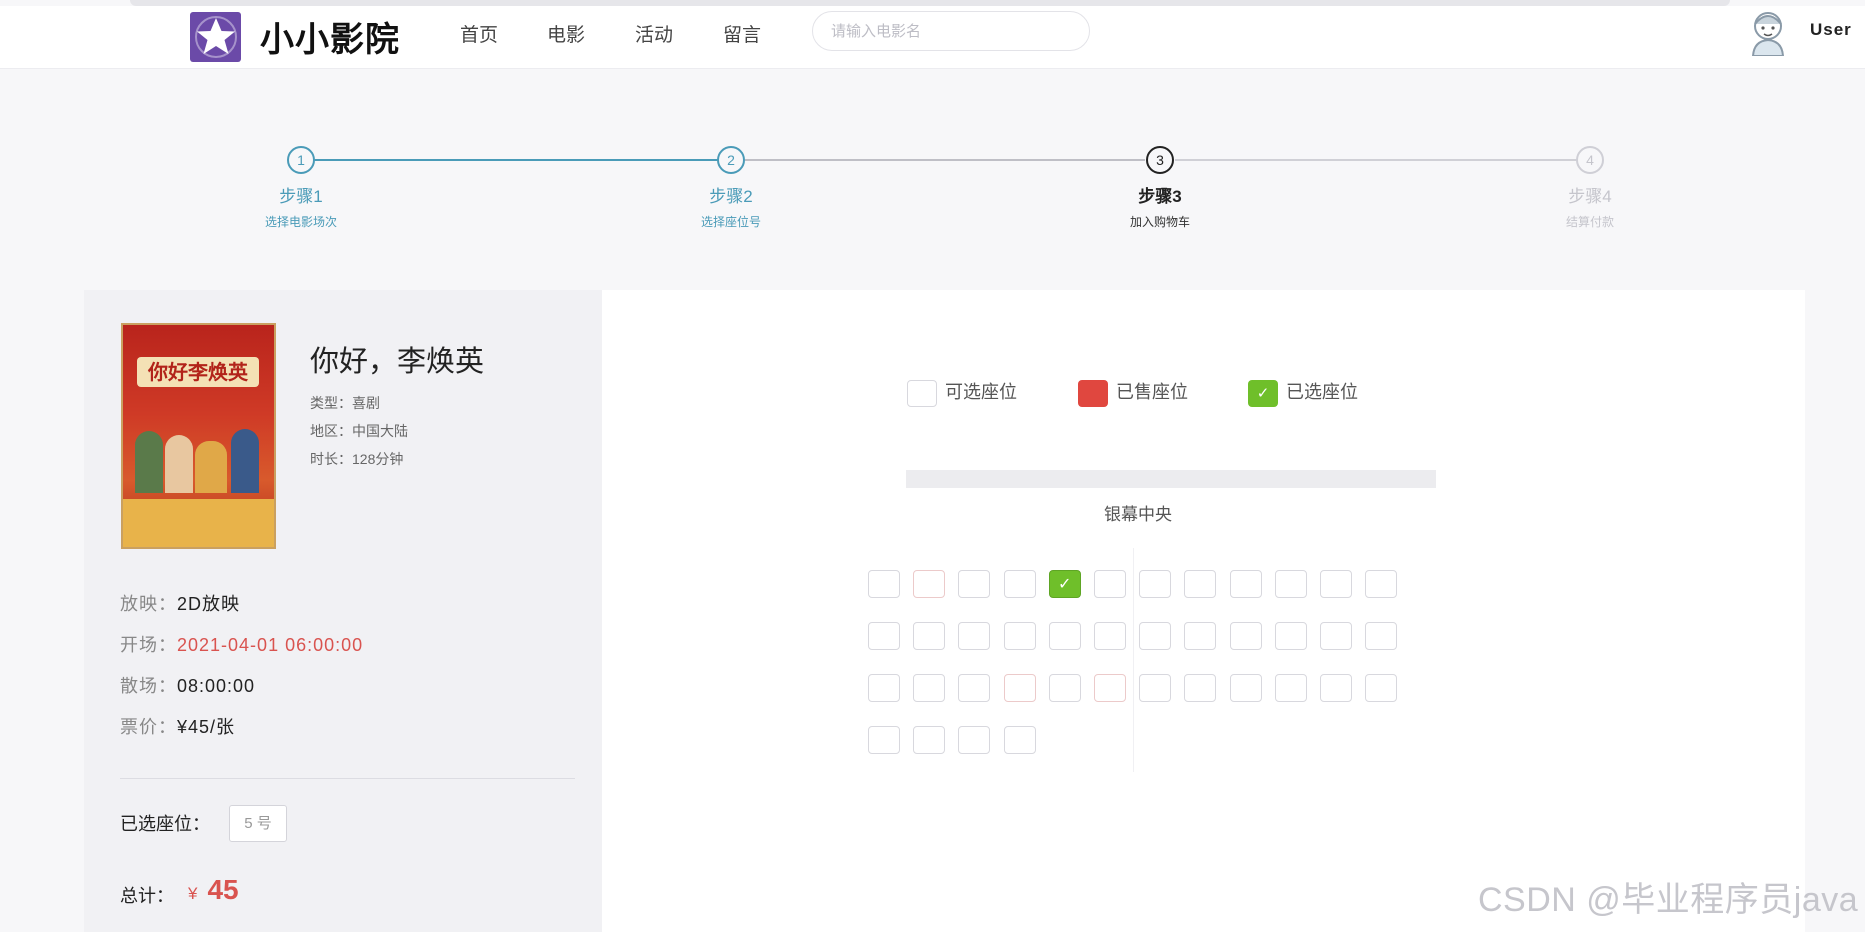  I want to click on step-description: 选择电影场次, so click(300, 222).